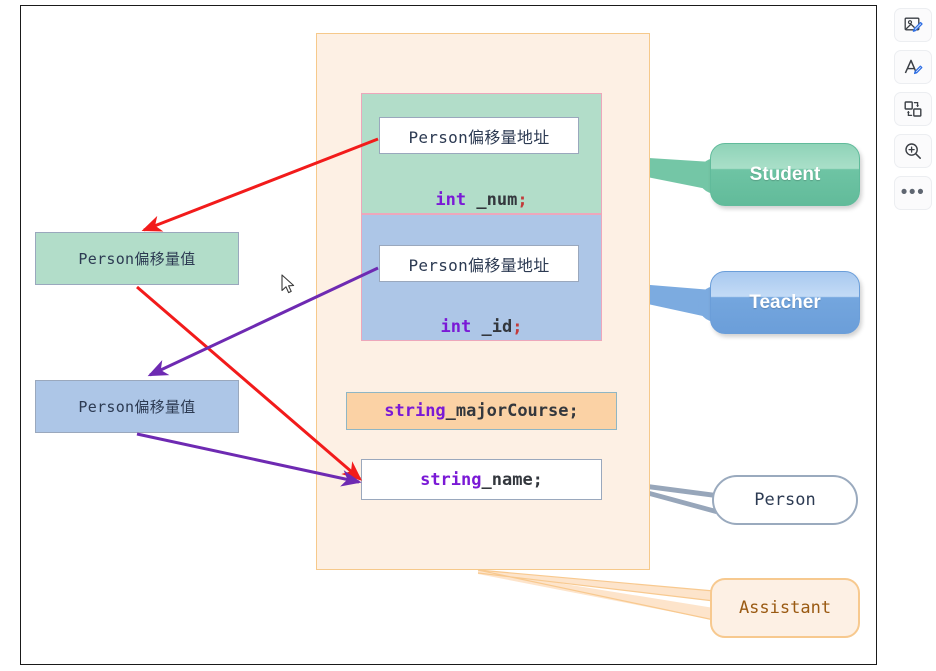  I want to click on teacher-field-id: int _id;, so click(481, 327).